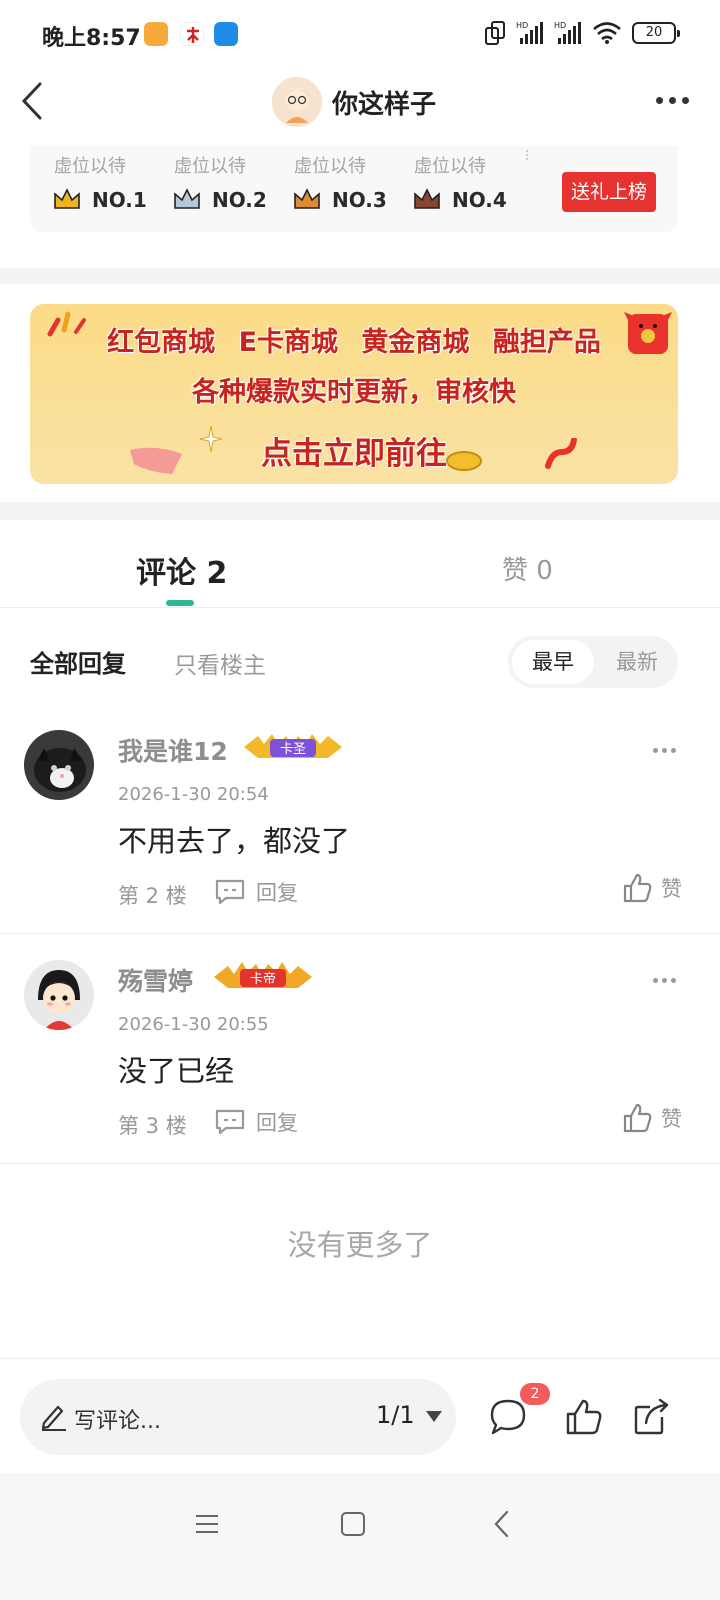 The image size is (720, 1600). I want to click on share-icon, so click(652, 1417).